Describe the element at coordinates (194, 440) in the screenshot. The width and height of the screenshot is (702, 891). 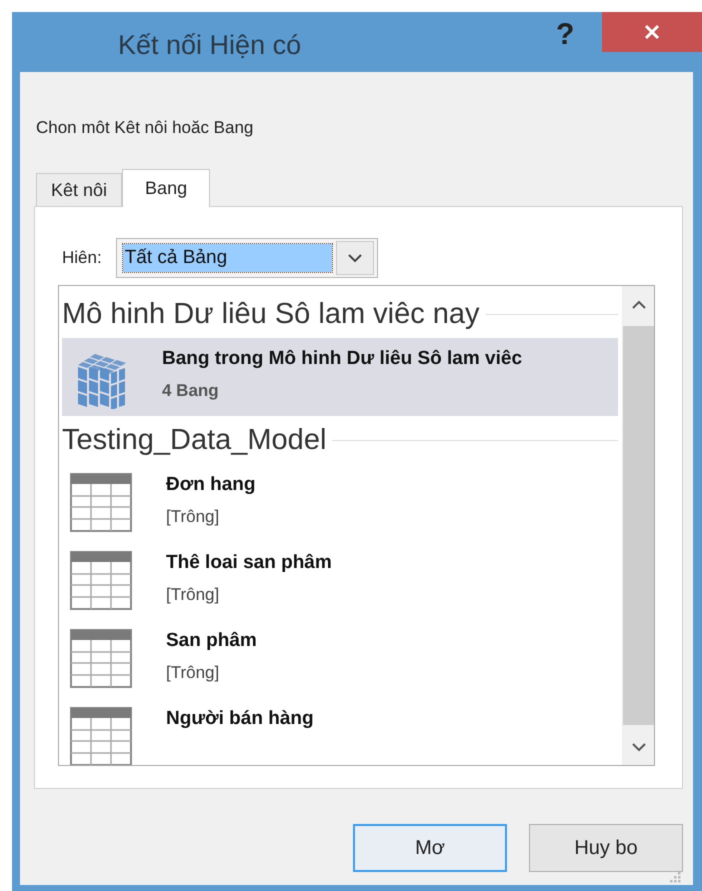
I see `group-header: Testing_Data_Model` at that location.